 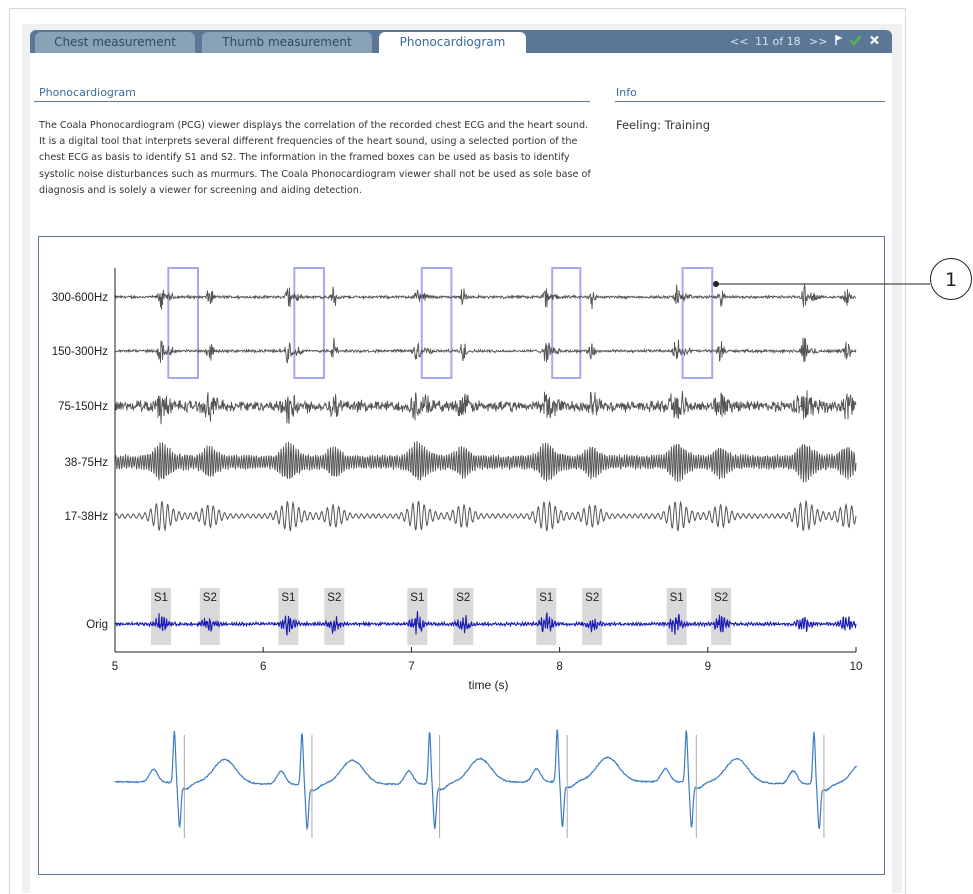 I want to click on callout-marker: 1, so click(x=951, y=279).